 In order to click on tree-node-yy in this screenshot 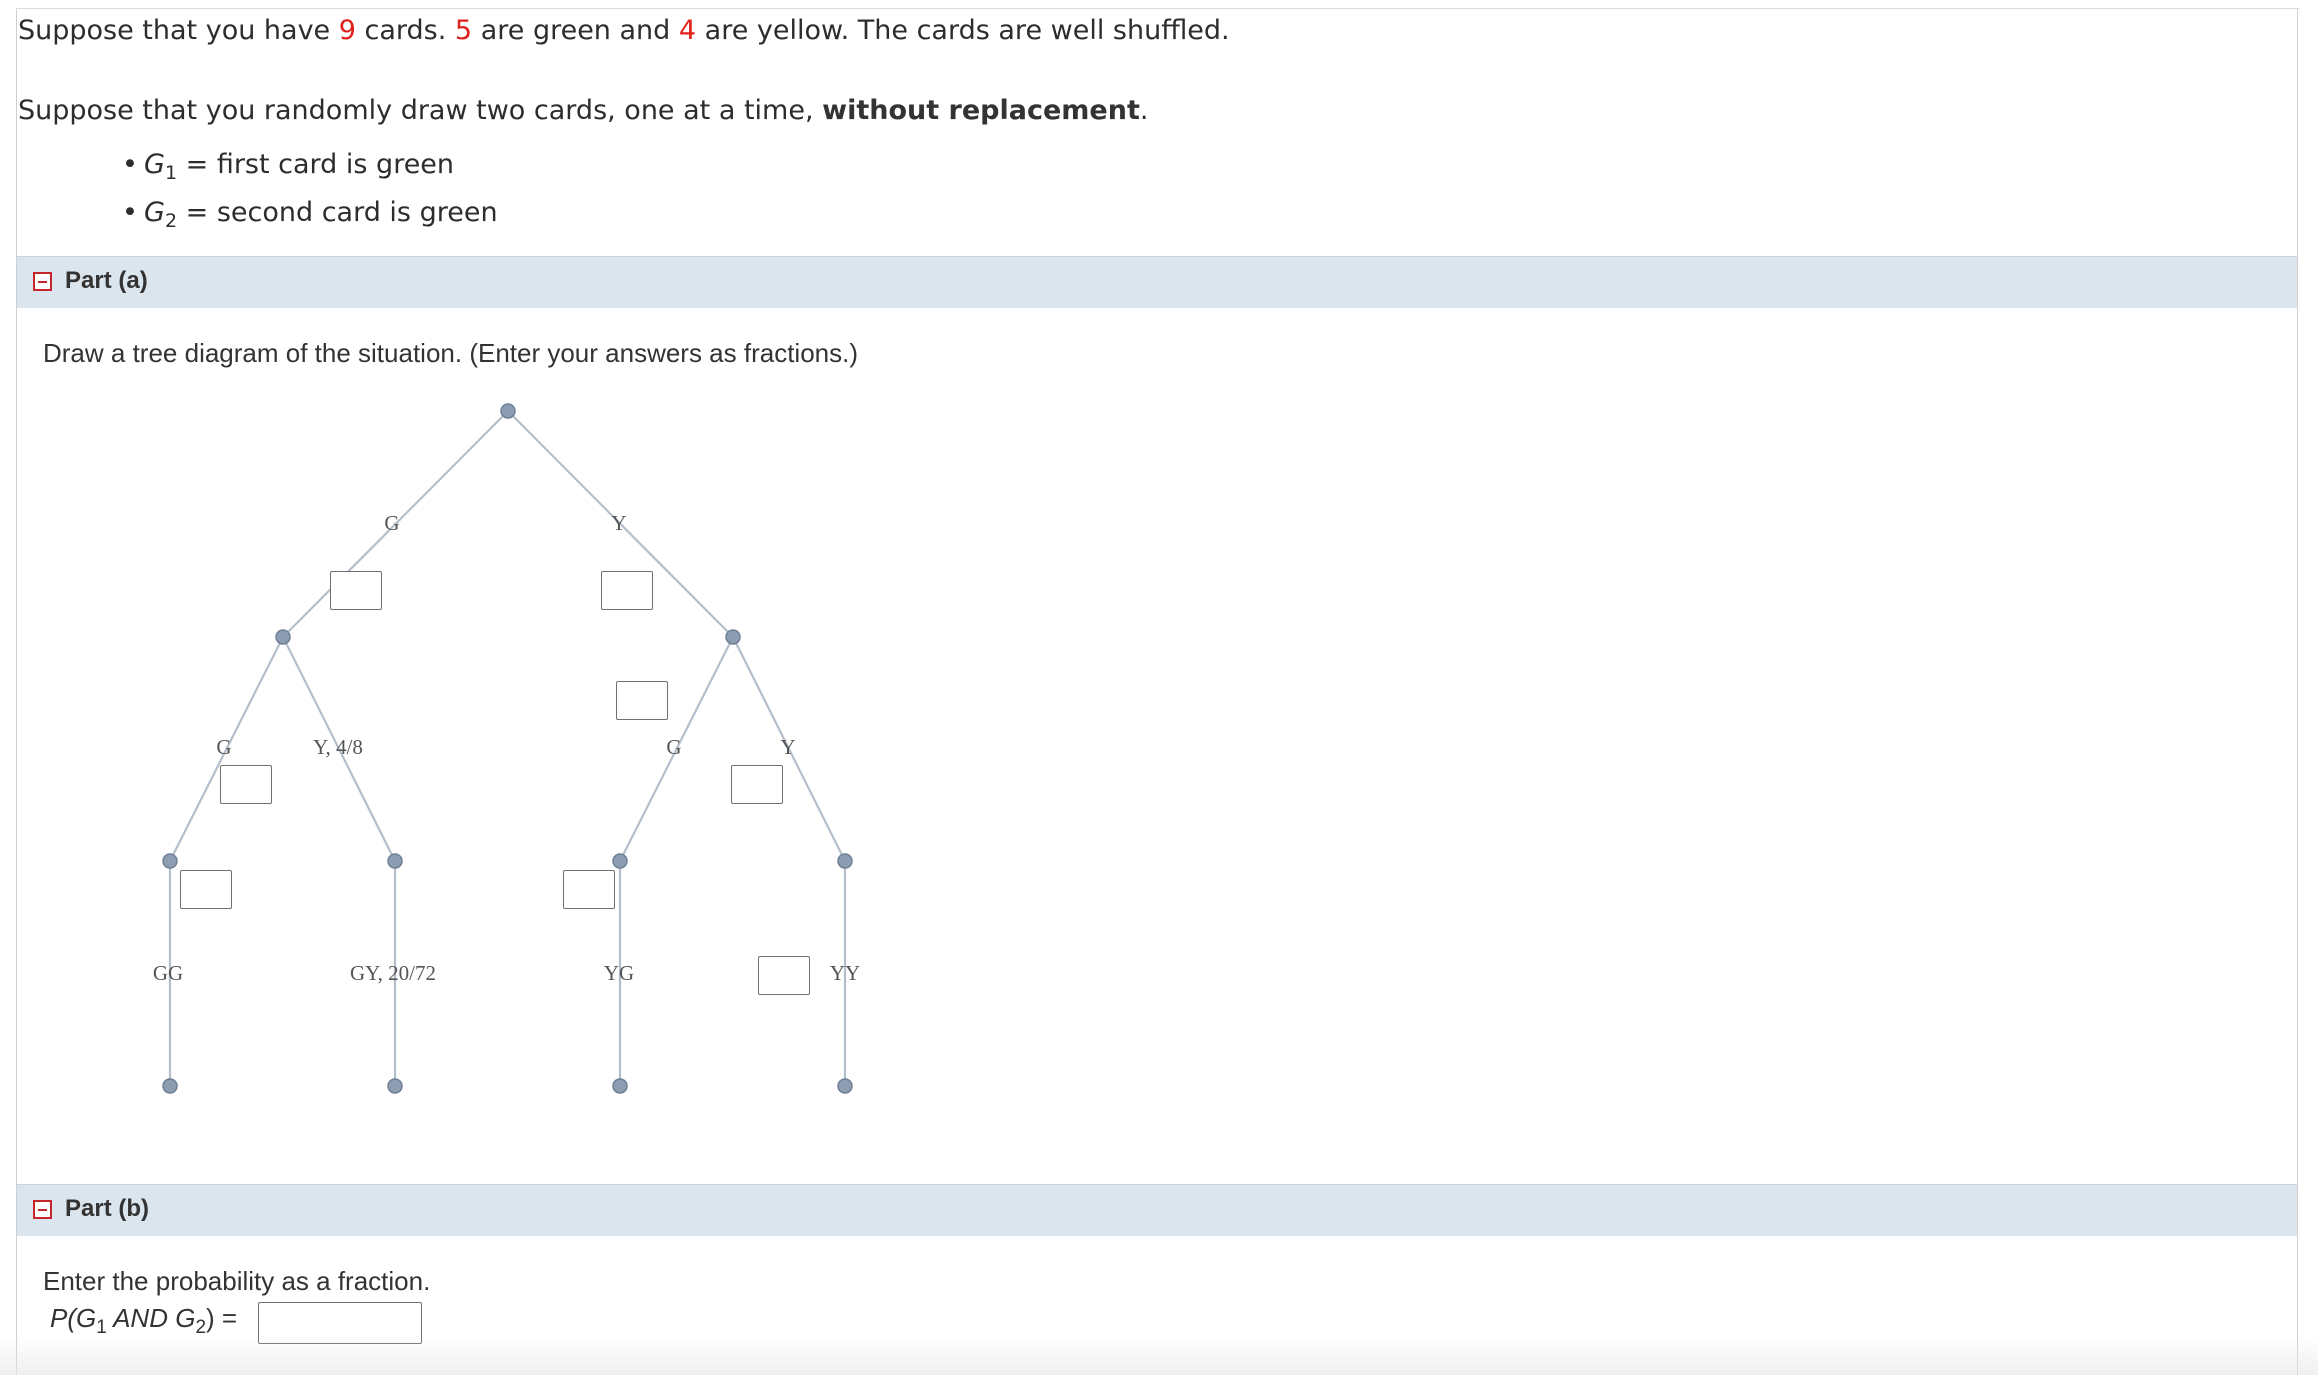, I will do `click(845, 861)`.